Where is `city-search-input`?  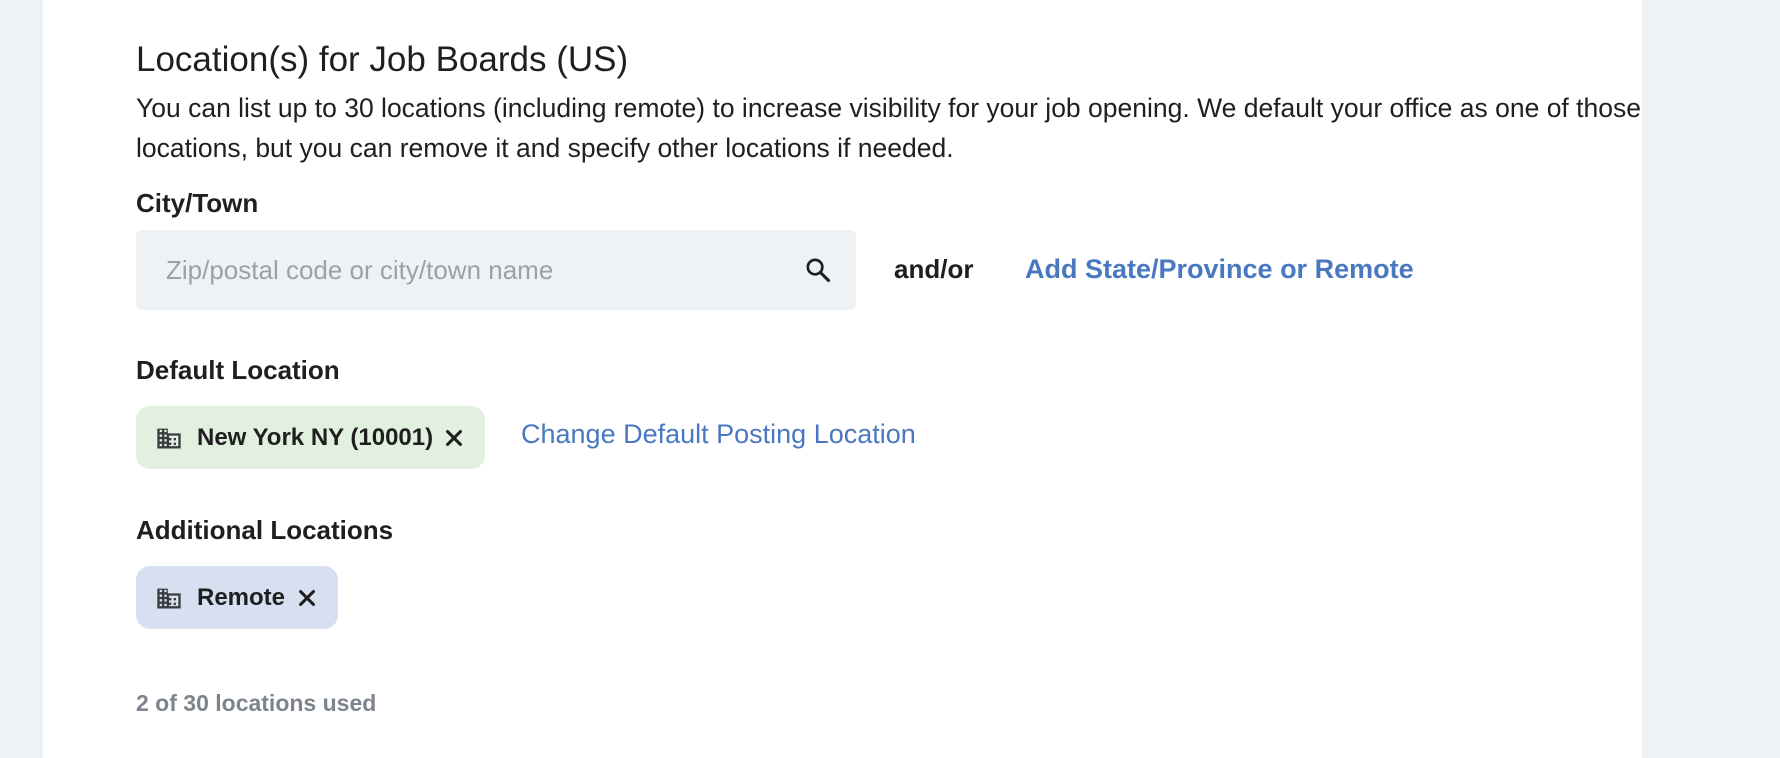
city-search-input is located at coordinates (466, 270).